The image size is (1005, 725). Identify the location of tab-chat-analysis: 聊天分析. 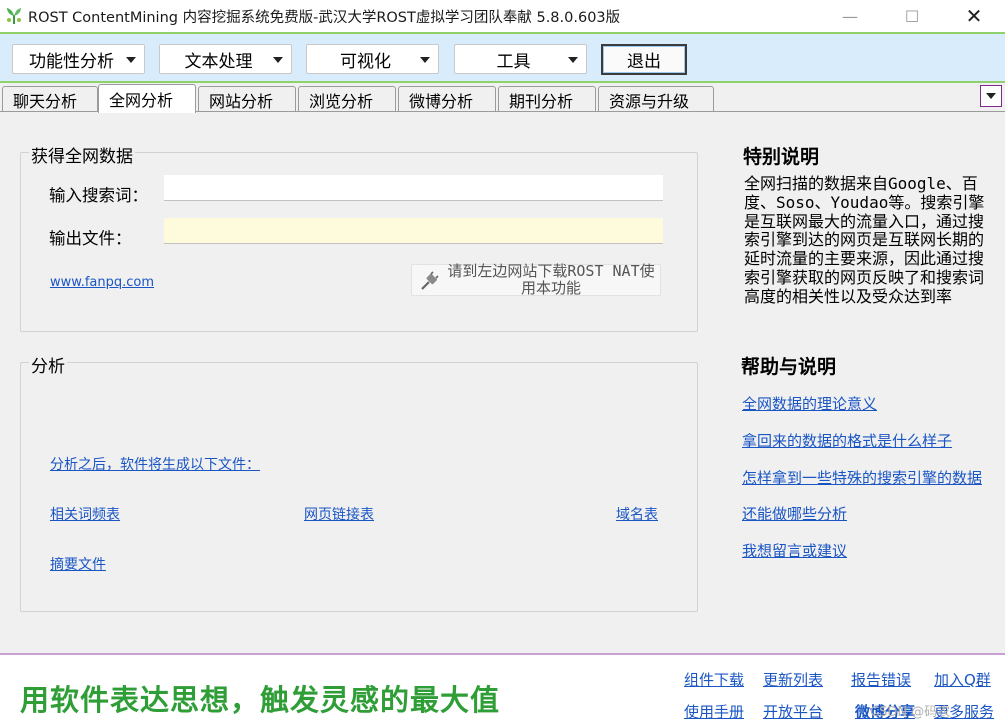
(50, 99).